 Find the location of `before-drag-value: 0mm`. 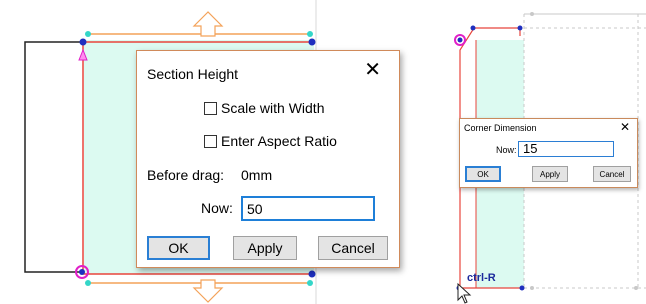

before-drag-value: 0mm is located at coordinates (257, 175).